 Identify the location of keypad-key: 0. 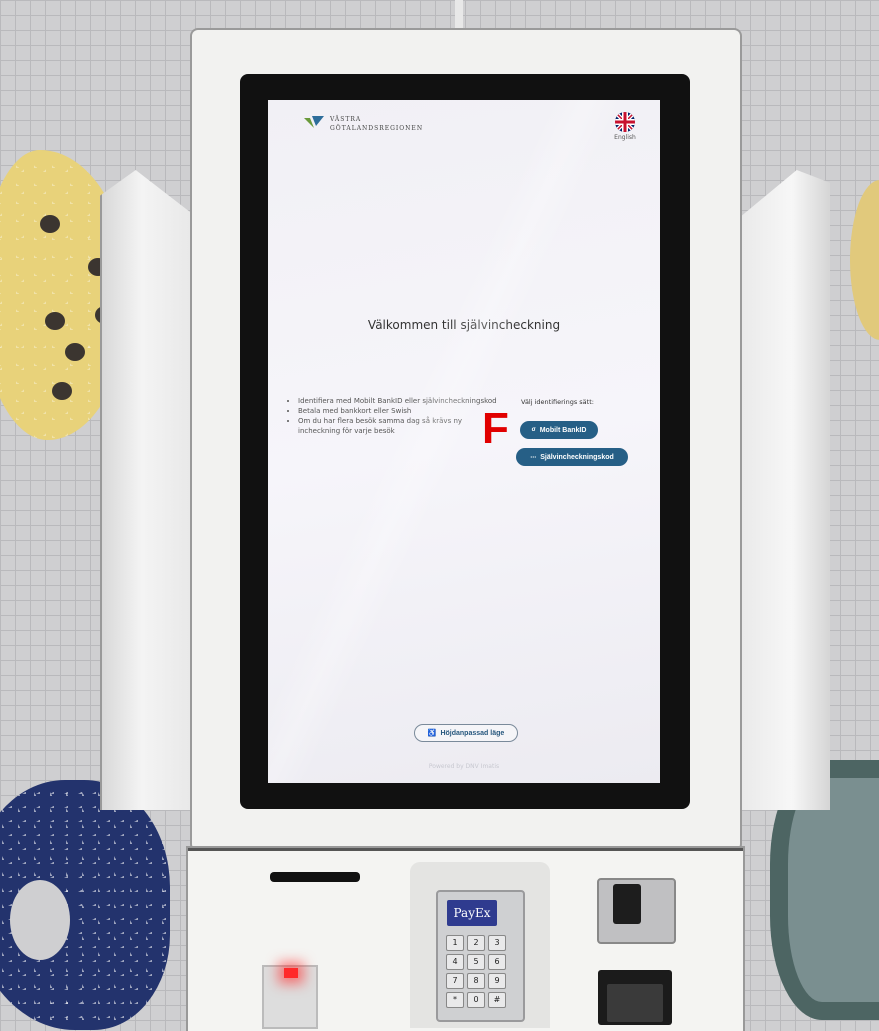
(476, 1000).